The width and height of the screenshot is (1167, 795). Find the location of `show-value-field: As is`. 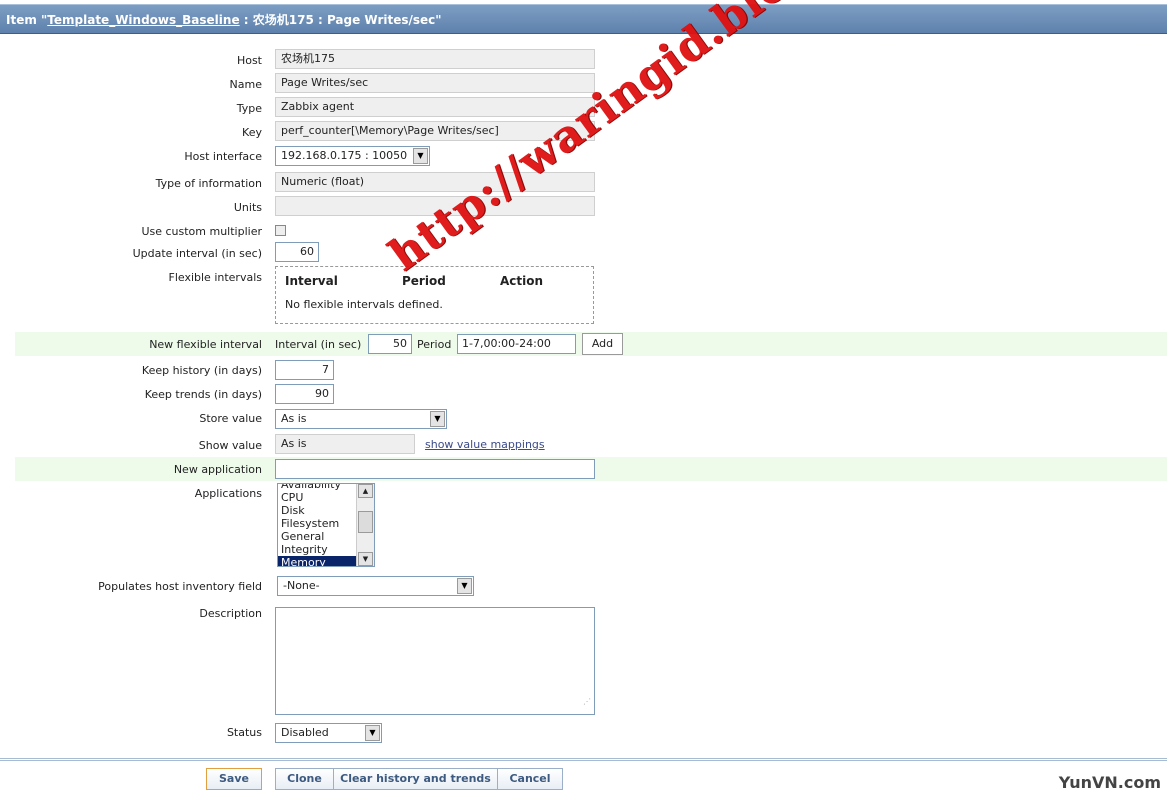

show-value-field: As is is located at coordinates (345, 444).